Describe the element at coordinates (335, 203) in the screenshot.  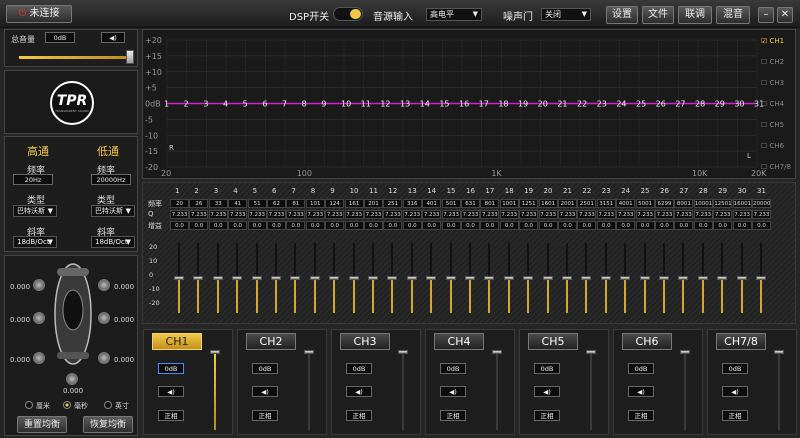
I see `band-freq-input: 124` at that location.